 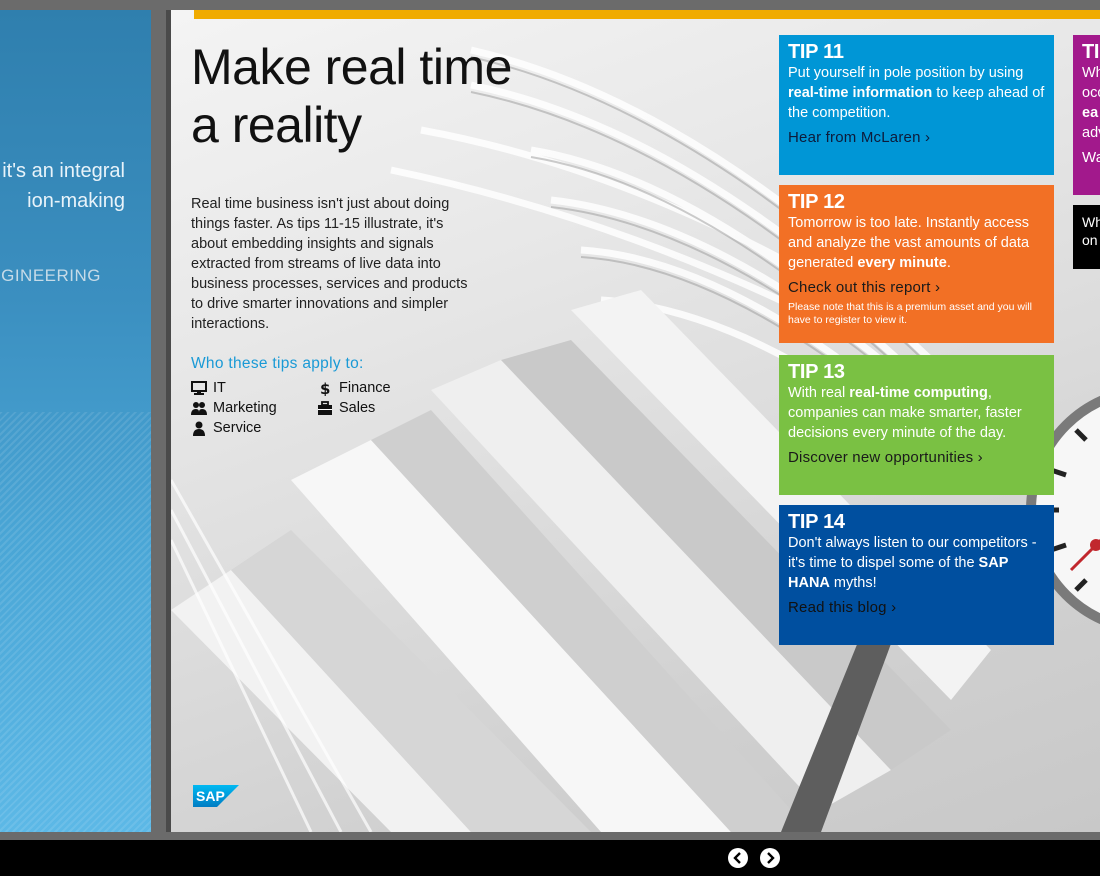 I want to click on dollar-icon: $, so click(x=325, y=388).